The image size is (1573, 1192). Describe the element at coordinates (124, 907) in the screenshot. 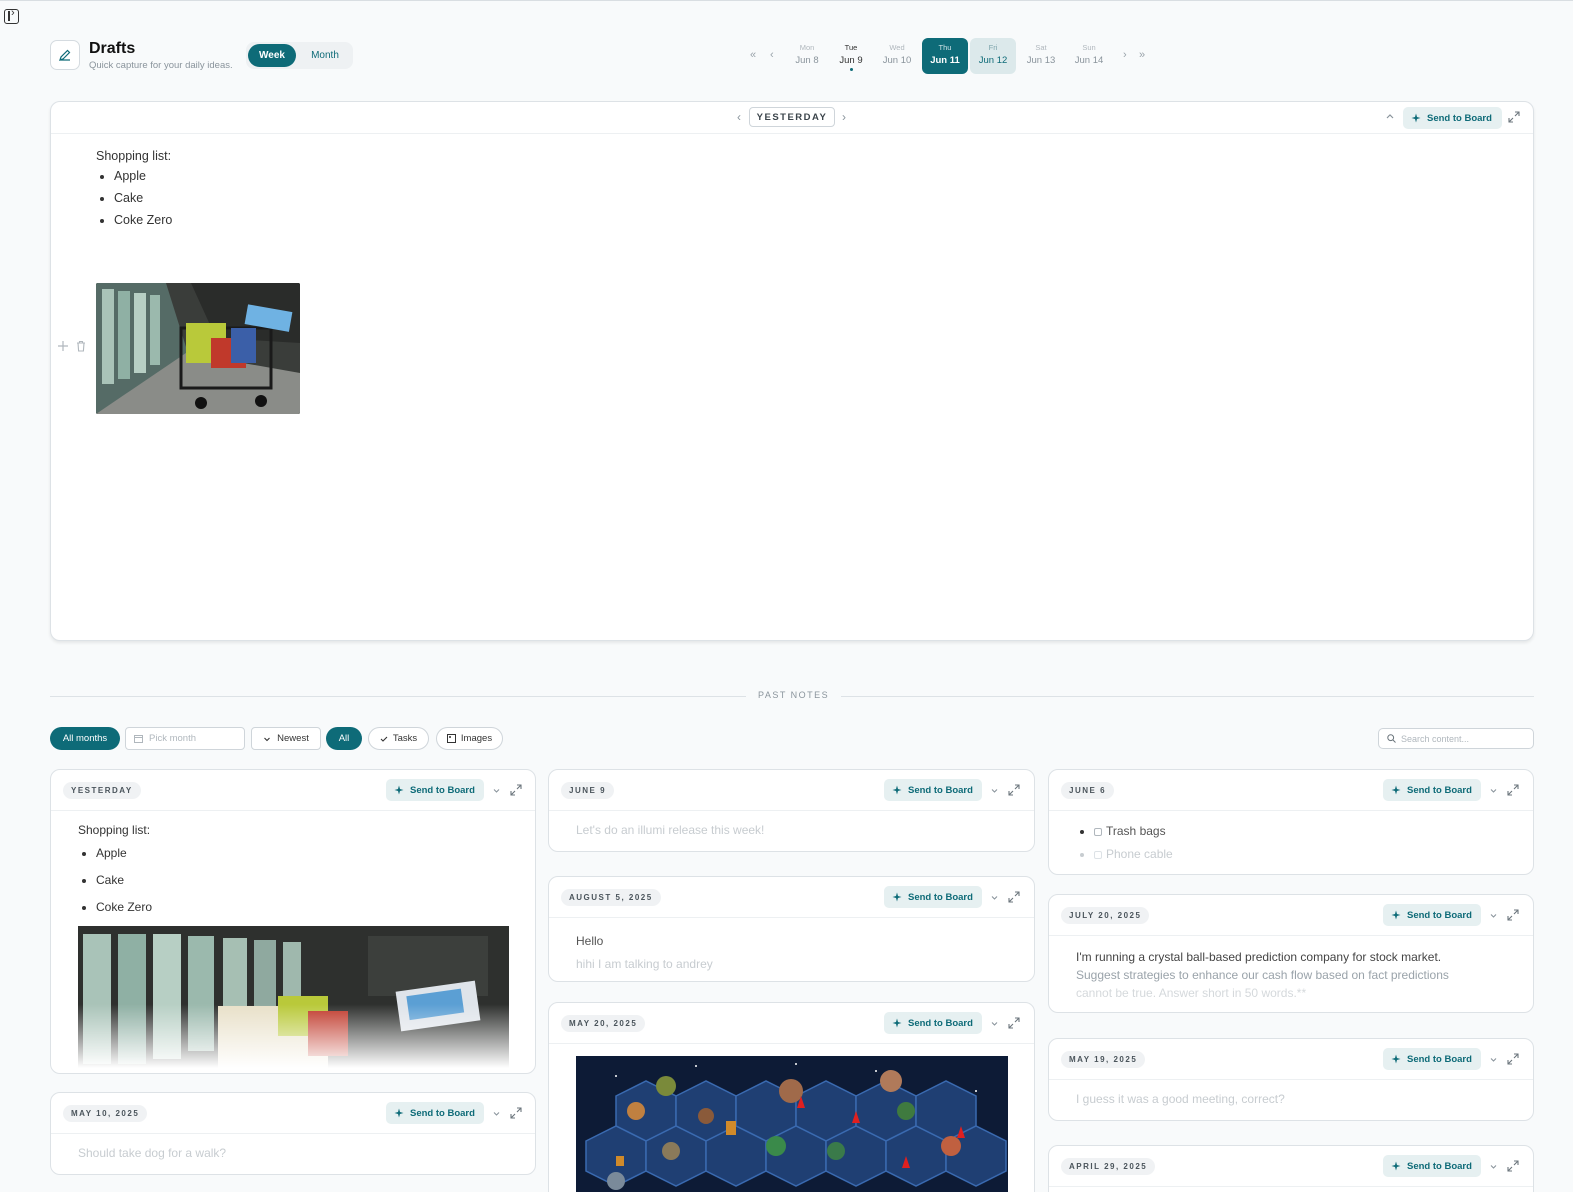

I see `list-item: Coke Zero` at that location.